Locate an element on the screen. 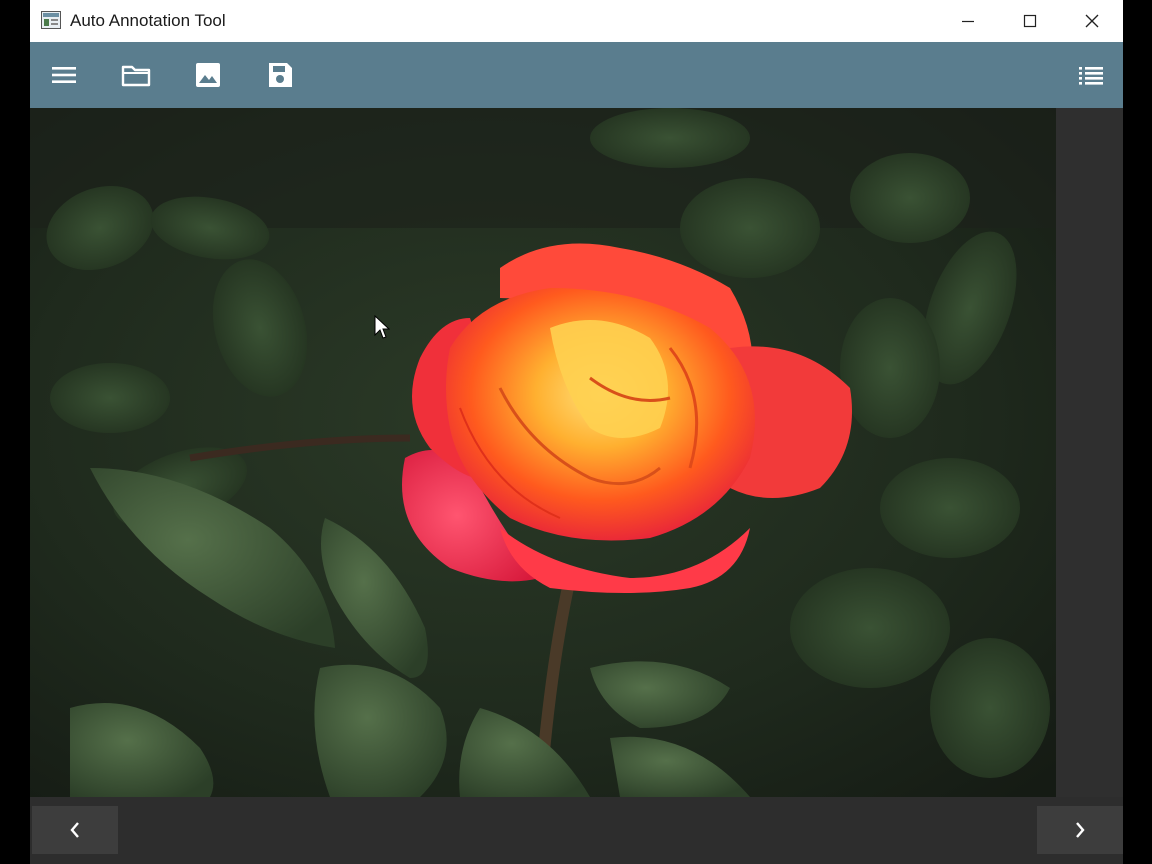 The image size is (1152, 864). navigation-bar is located at coordinates (576, 830).